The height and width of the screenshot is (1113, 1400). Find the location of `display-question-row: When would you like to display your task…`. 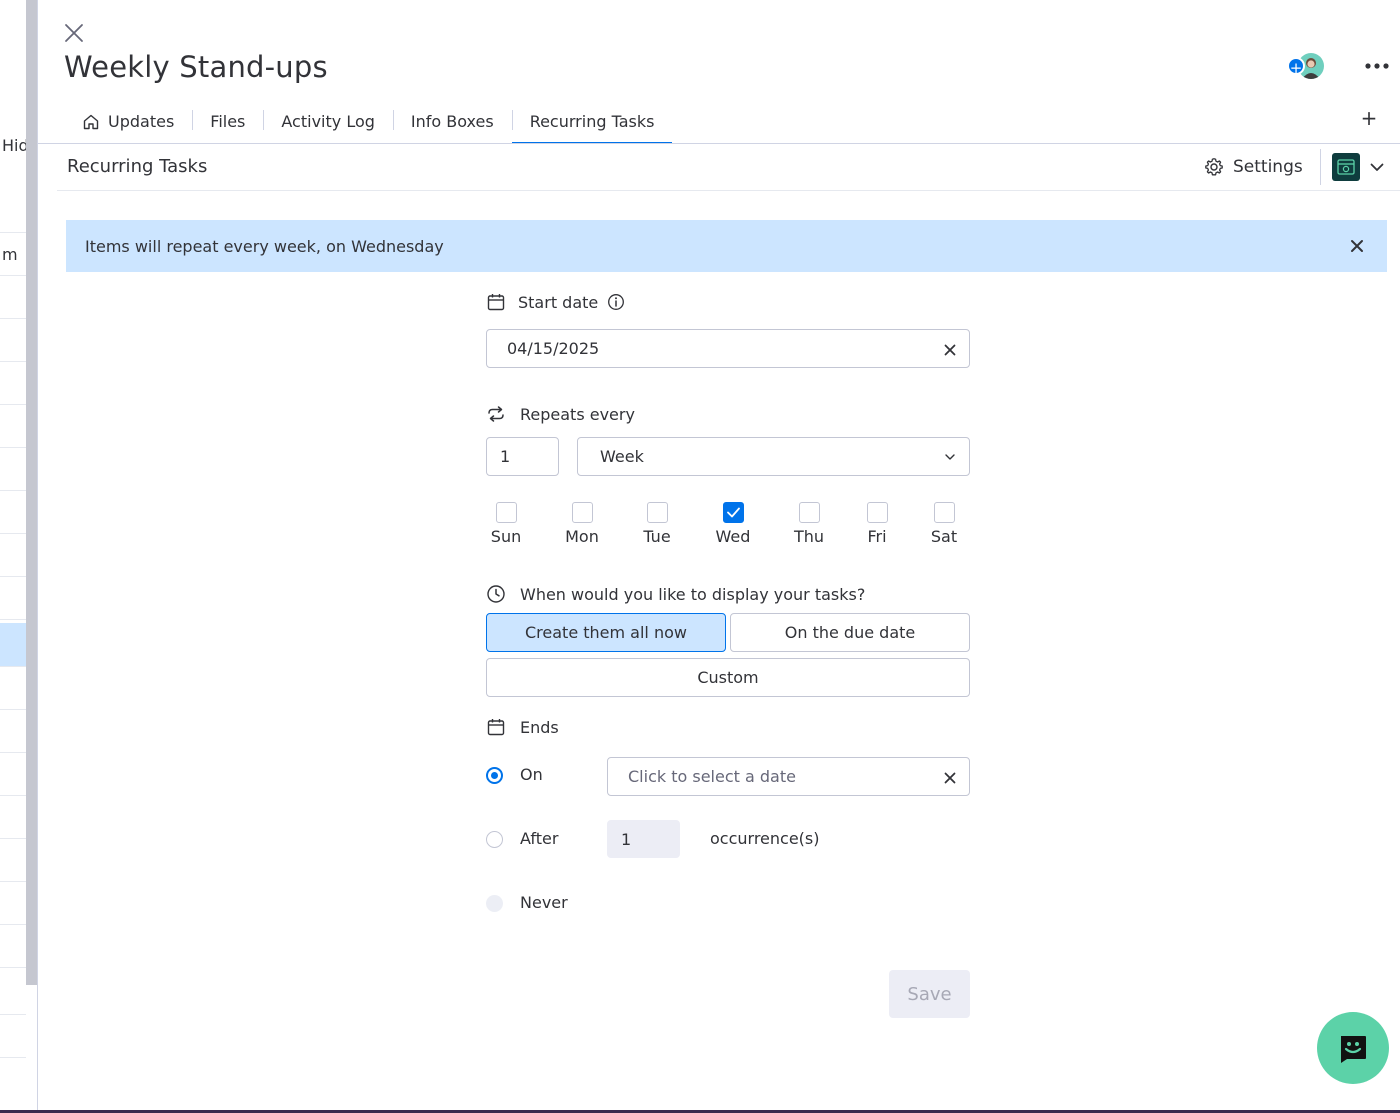

display-question-row: When would you like to display your task… is located at coordinates (675, 594).